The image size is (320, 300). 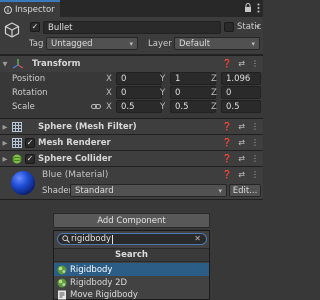 I want to click on transform-header: ▼ Transform ❓ ⇄ ⋮, so click(x=131, y=63).